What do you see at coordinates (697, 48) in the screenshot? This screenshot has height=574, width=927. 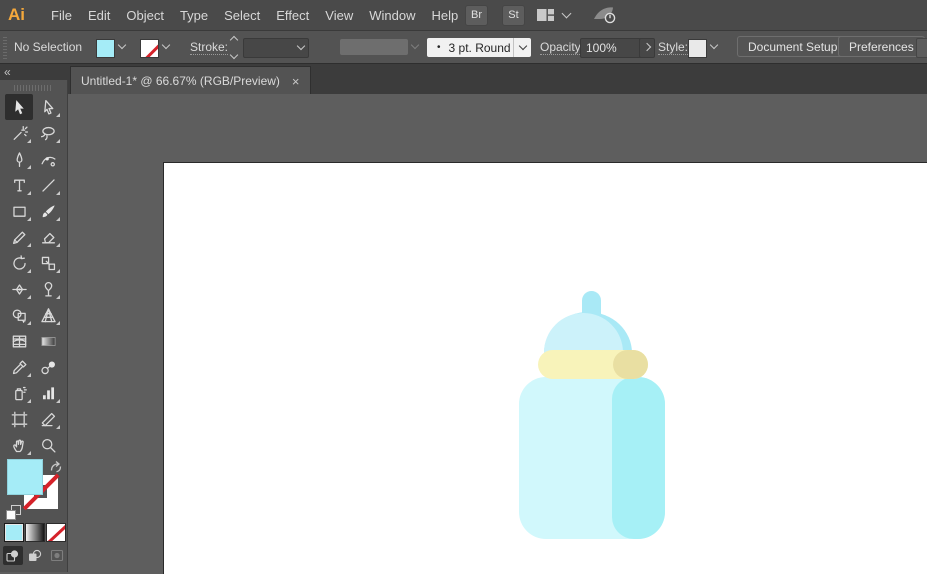 I see `graphic-style-swatch` at bounding box center [697, 48].